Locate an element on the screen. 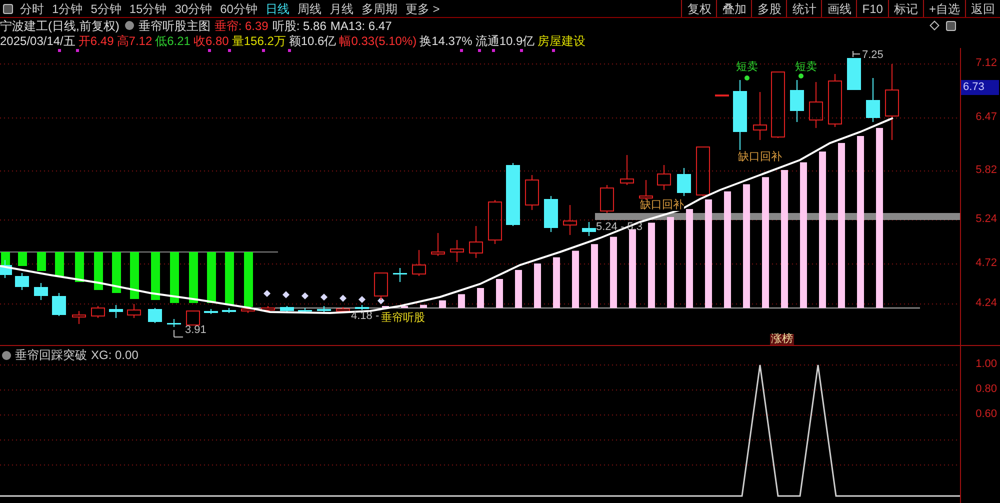 This screenshot has height=503, width=1000. period-tab: 30分钟 is located at coordinates (193, 8).